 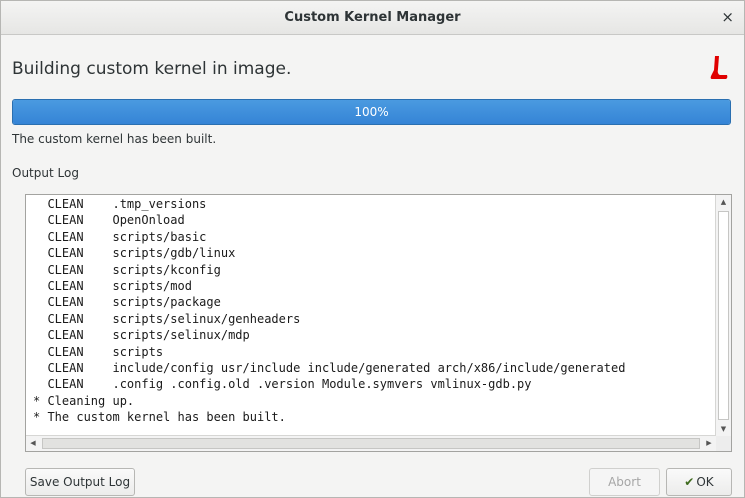 I want to click on vertical-scroll-thumb, so click(x=723, y=315).